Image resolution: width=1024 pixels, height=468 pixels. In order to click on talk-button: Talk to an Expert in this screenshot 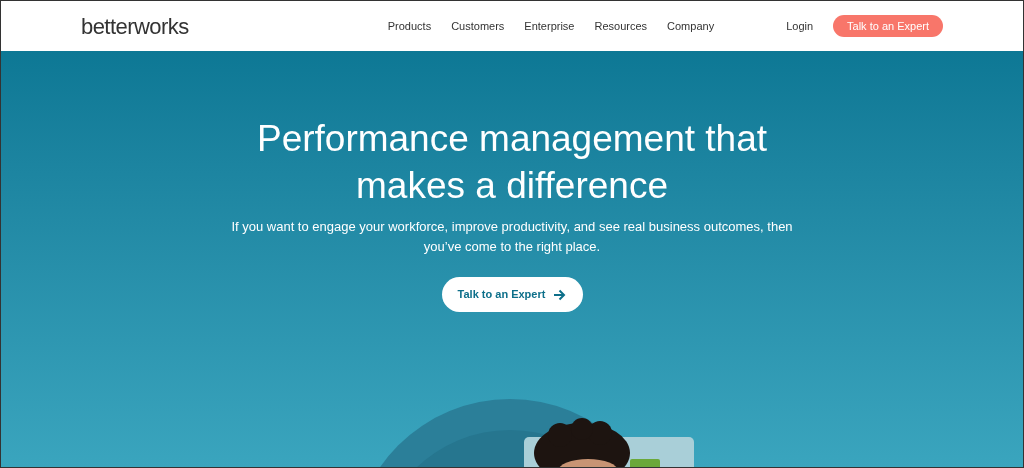, I will do `click(512, 294)`.